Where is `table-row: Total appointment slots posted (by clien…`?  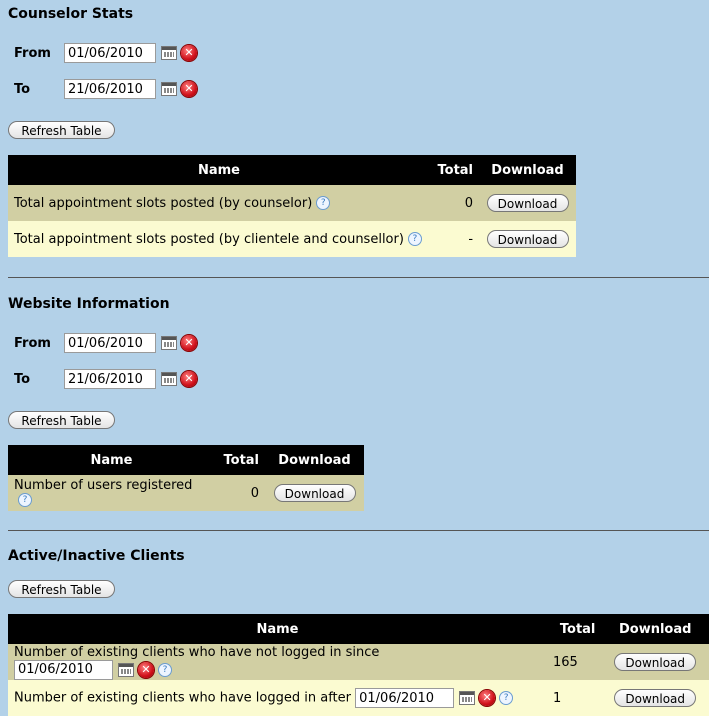
table-row: Total appointment slots posted (by clien… is located at coordinates (292, 239).